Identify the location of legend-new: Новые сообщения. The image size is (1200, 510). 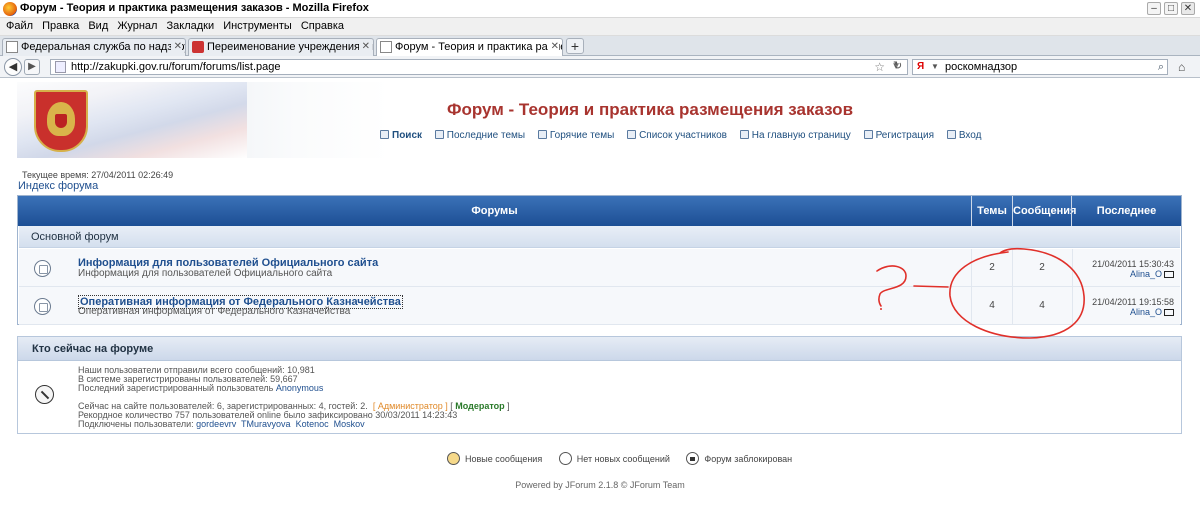
(494, 458).